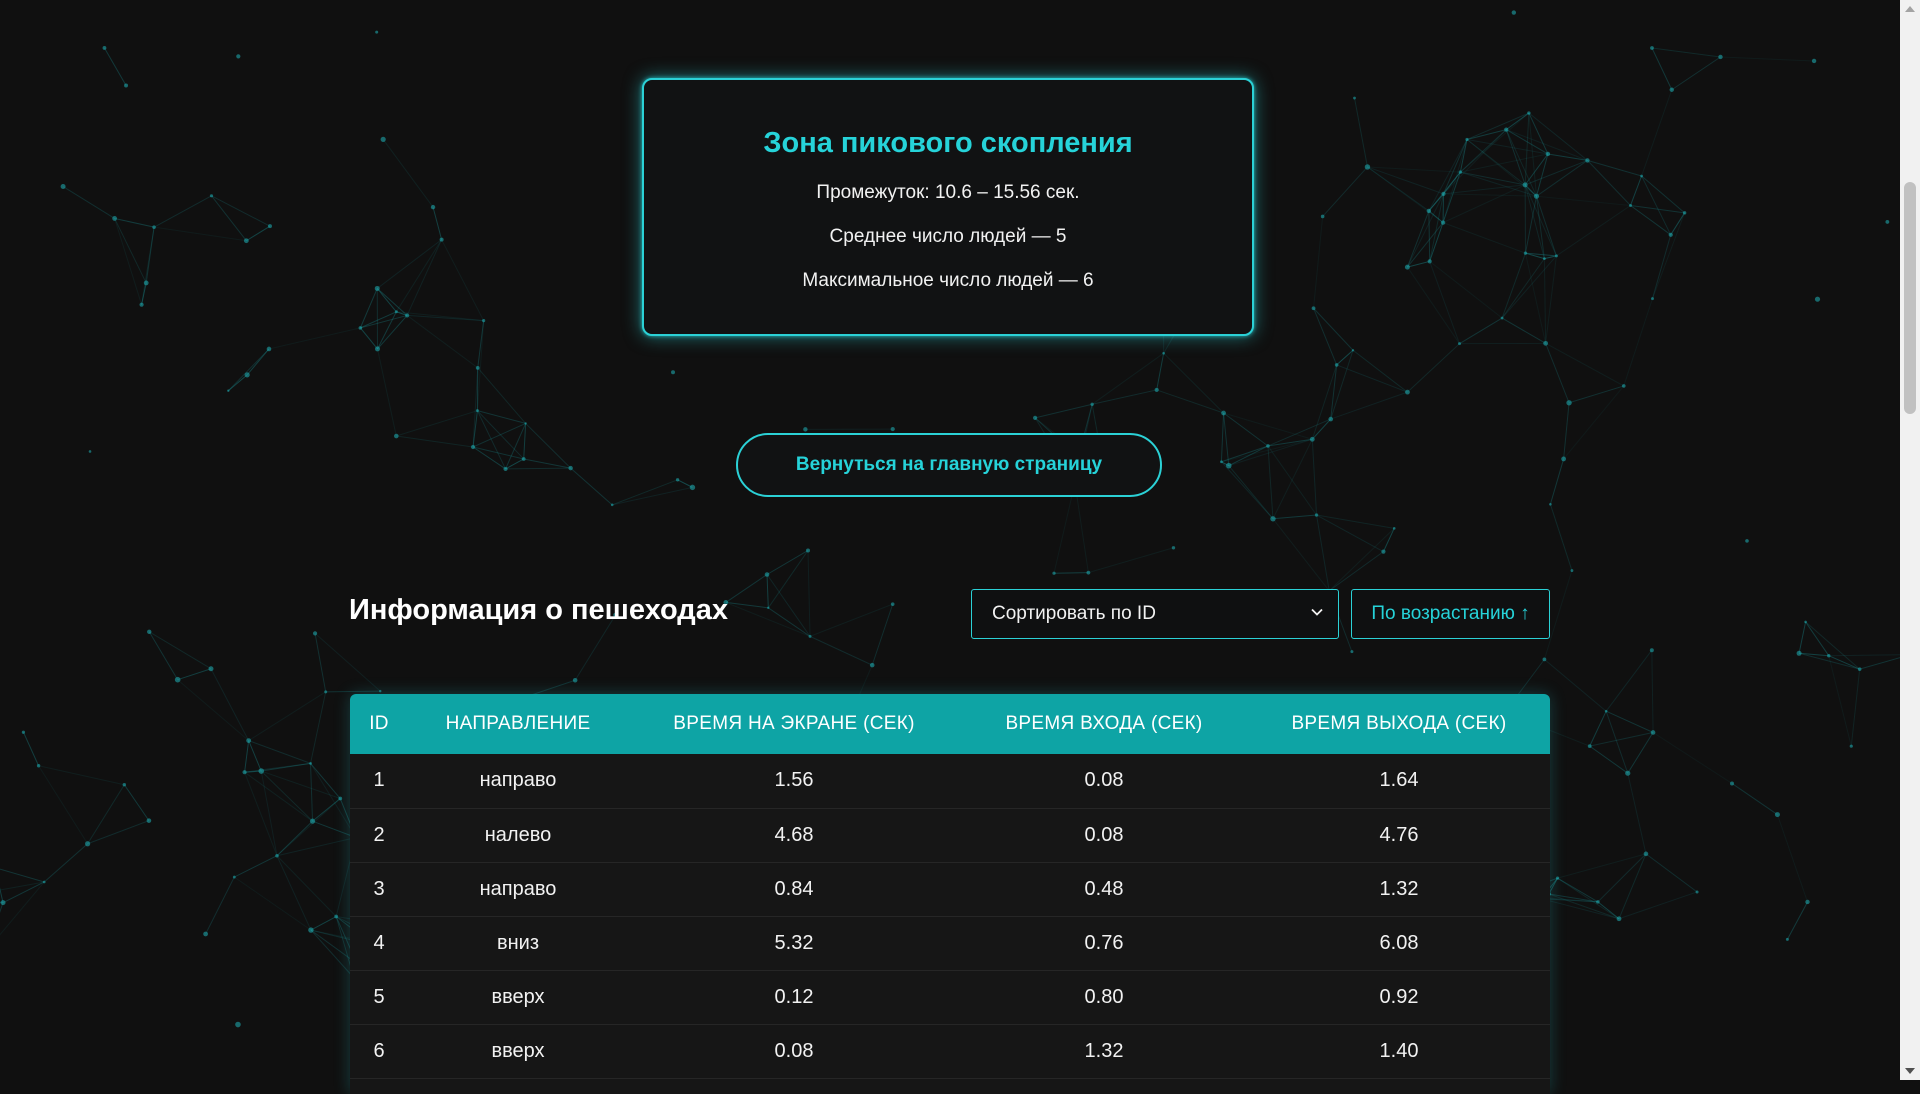  Describe the element at coordinates (379, 781) in the screenshot. I see `cell-id: 1` at that location.